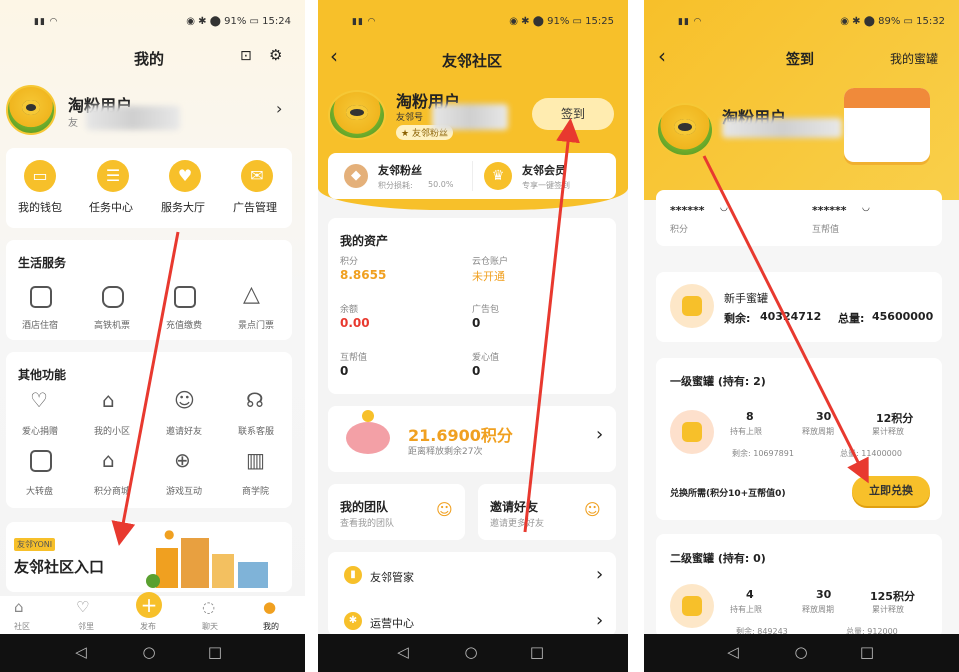  What do you see at coordinates (429, 134) in the screenshot?
I see `badge-label: 友邻粉丝` at bounding box center [429, 134].